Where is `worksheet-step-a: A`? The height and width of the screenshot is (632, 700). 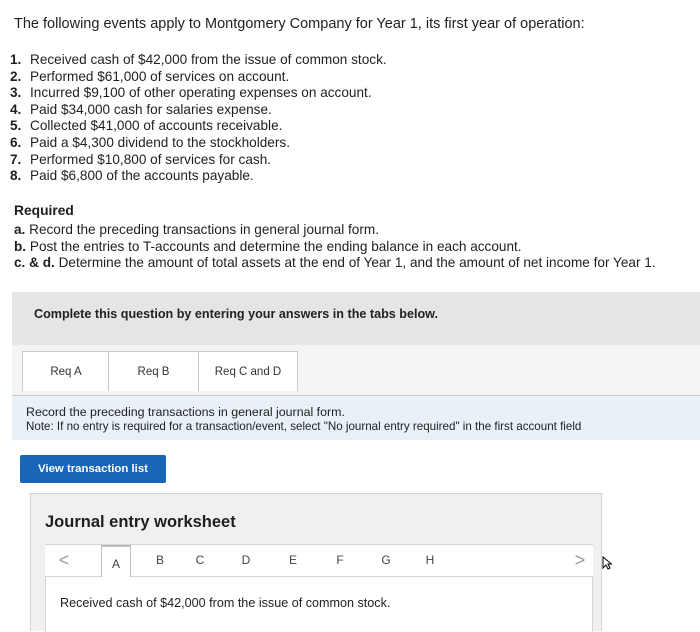
worksheet-step-a: A is located at coordinates (116, 562).